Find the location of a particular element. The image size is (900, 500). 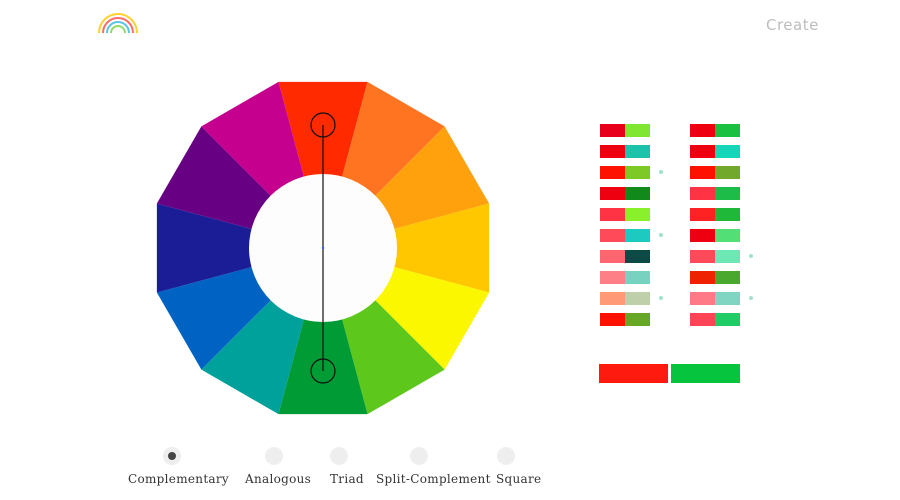

create-link: Create is located at coordinates (792, 25).